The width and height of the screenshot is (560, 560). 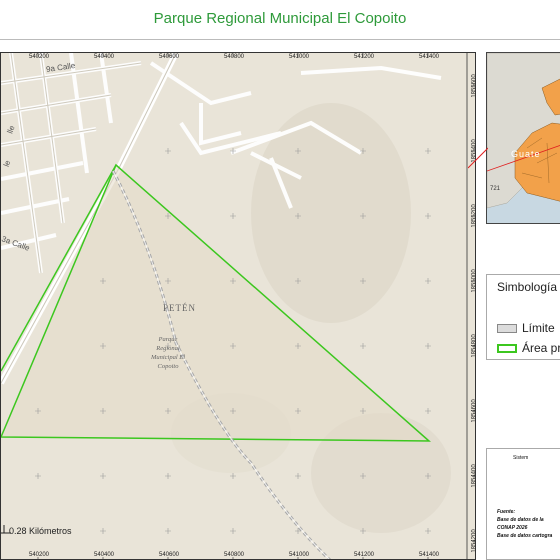 I want to click on scale-label: 0.28 Kilómetros, so click(x=40, y=531).